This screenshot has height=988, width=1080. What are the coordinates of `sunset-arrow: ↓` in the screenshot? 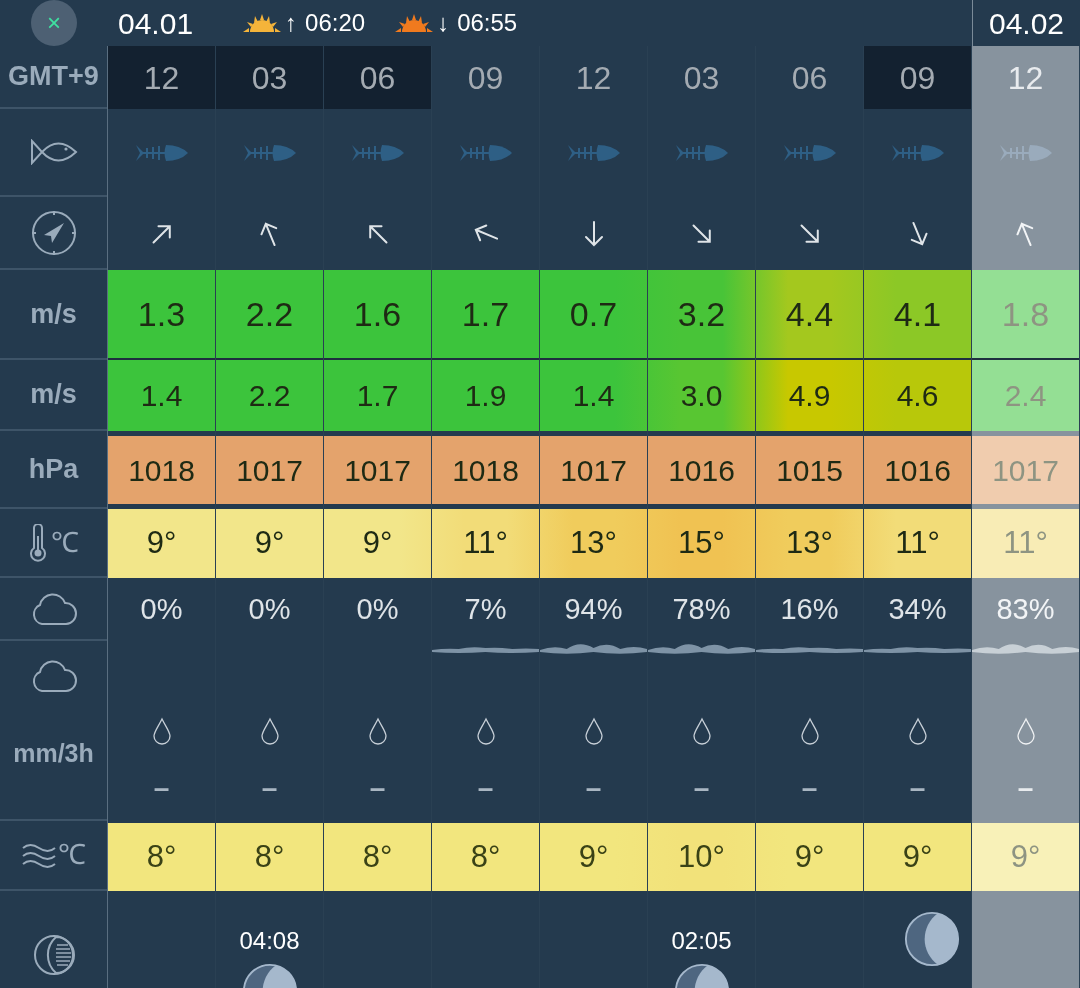 It's located at (443, 23).